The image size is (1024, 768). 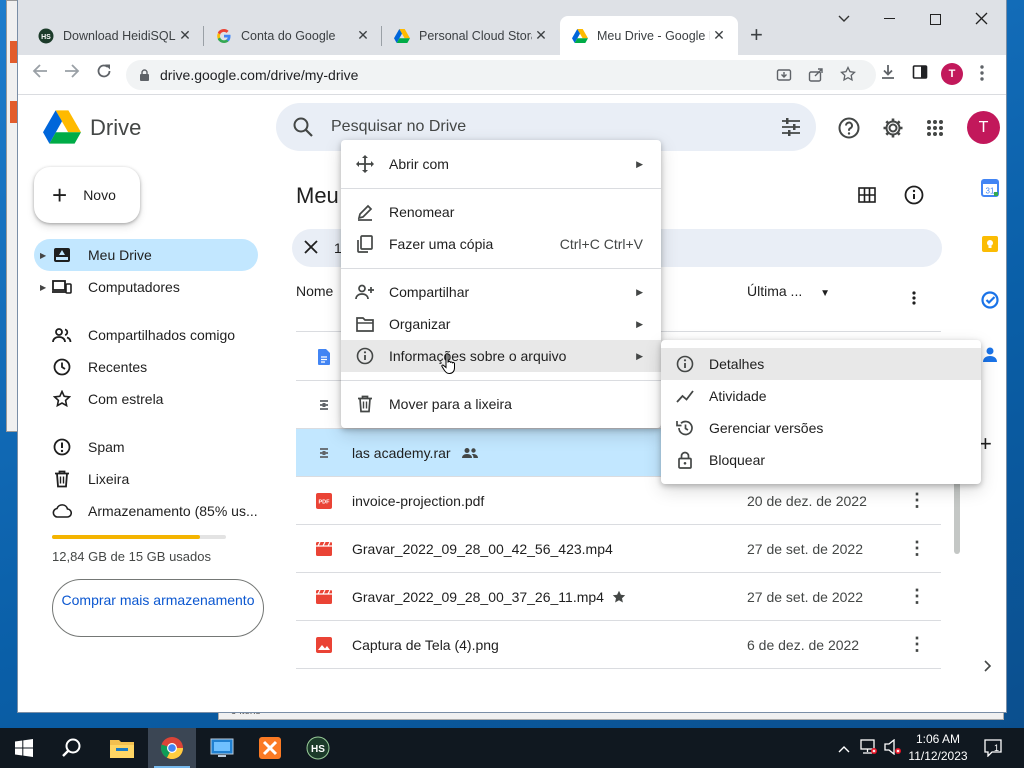 What do you see at coordinates (990, 190) in the screenshot?
I see `calendar-icon: 31` at bounding box center [990, 190].